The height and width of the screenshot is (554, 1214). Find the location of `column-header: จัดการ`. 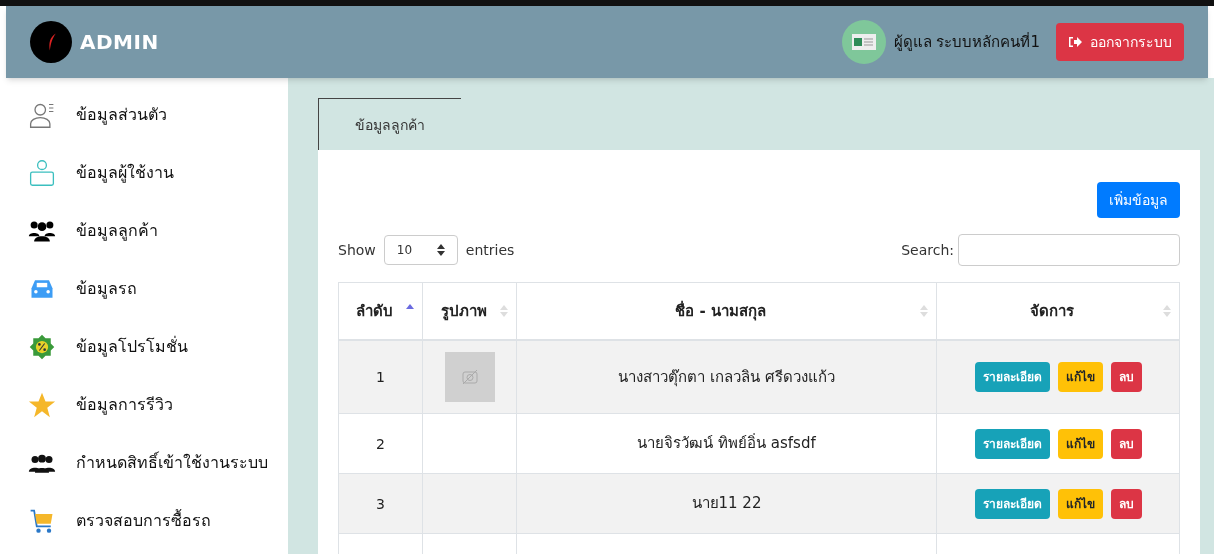

column-header: จัดการ is located at coordinates (1058, 311).